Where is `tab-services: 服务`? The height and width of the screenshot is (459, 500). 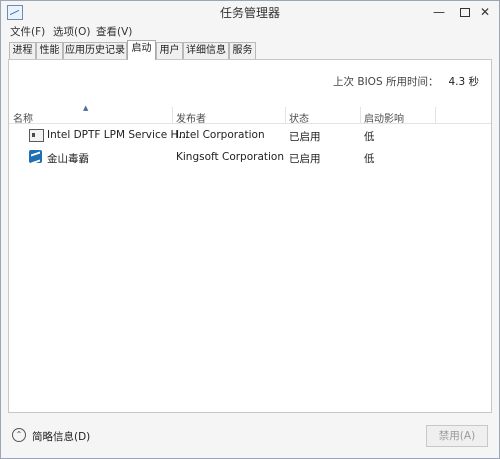
tab-services: 服务 is located at coordinates (242, 50).